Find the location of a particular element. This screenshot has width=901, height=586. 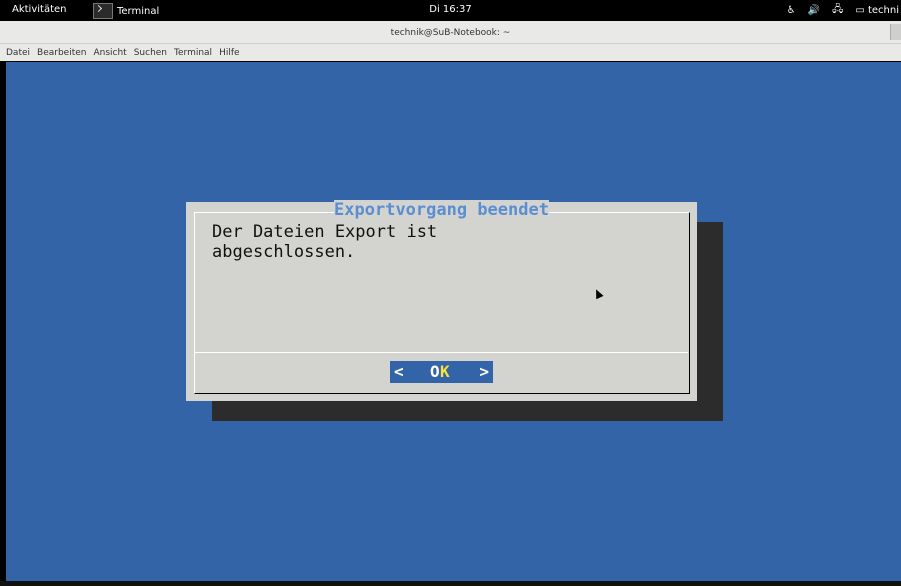

accessibility-icon: ♿ is located at coordinates (791, 10).